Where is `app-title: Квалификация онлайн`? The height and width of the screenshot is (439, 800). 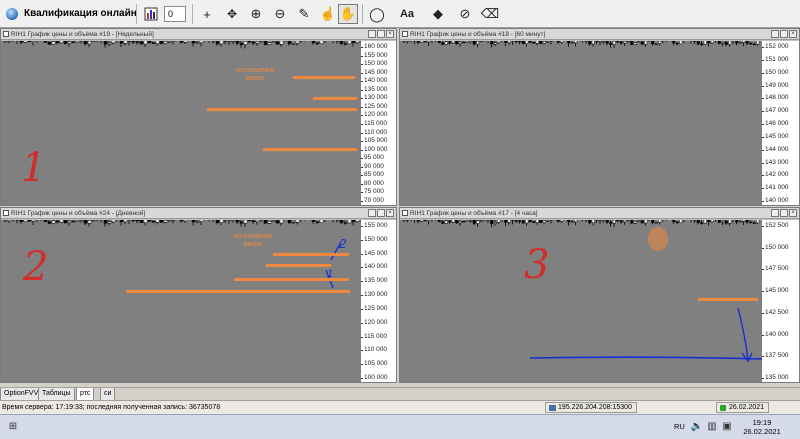
app-title: Квалификация онлайн is located at coordinates (80, 13).